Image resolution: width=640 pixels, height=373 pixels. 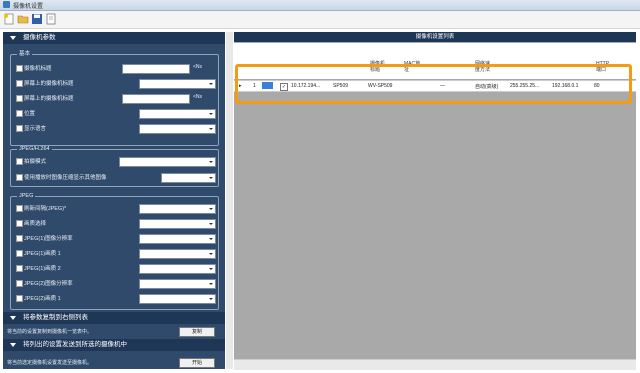 I want to click on osd-title-input, so click(x=156, y=99).